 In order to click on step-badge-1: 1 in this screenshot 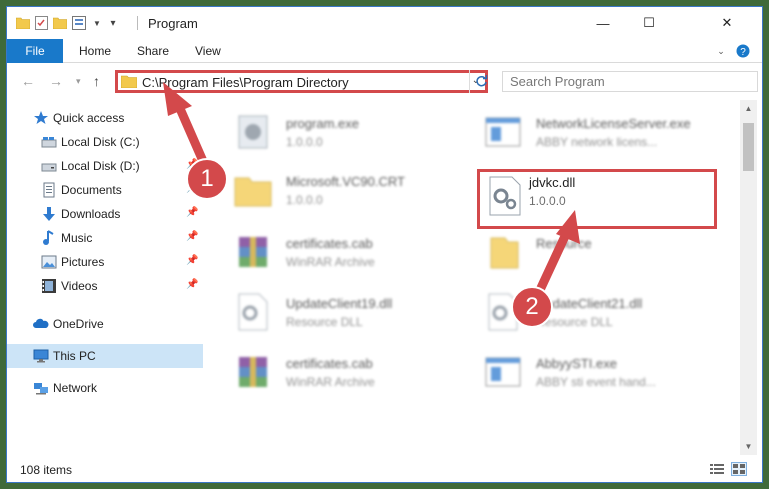, I will do `click(207, 179)`.